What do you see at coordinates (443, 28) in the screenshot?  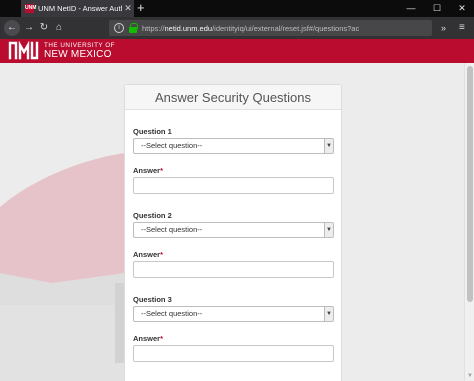 I see `overflow-chevron-icon: »` at bounding box center [443, 28].